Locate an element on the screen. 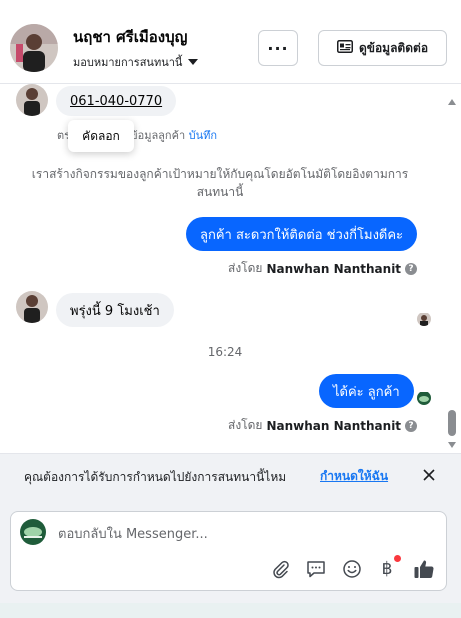 The image size is (461, 618). copy-tooltip: คัดลอก is located at coordinates (101, 136).